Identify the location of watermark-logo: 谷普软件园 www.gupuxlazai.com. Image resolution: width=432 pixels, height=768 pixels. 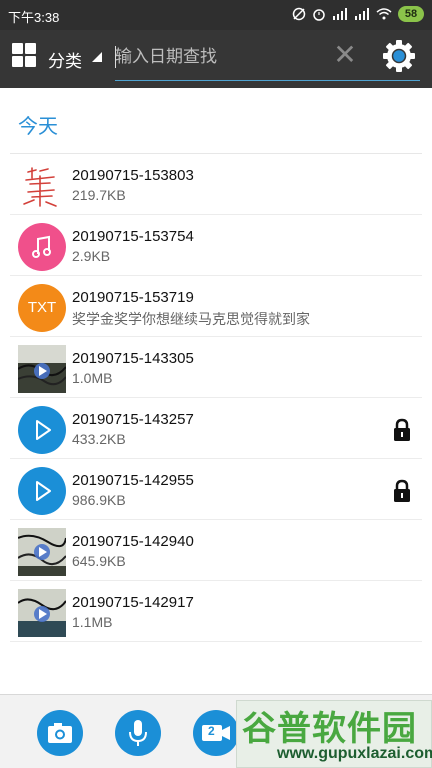
(334, 734).